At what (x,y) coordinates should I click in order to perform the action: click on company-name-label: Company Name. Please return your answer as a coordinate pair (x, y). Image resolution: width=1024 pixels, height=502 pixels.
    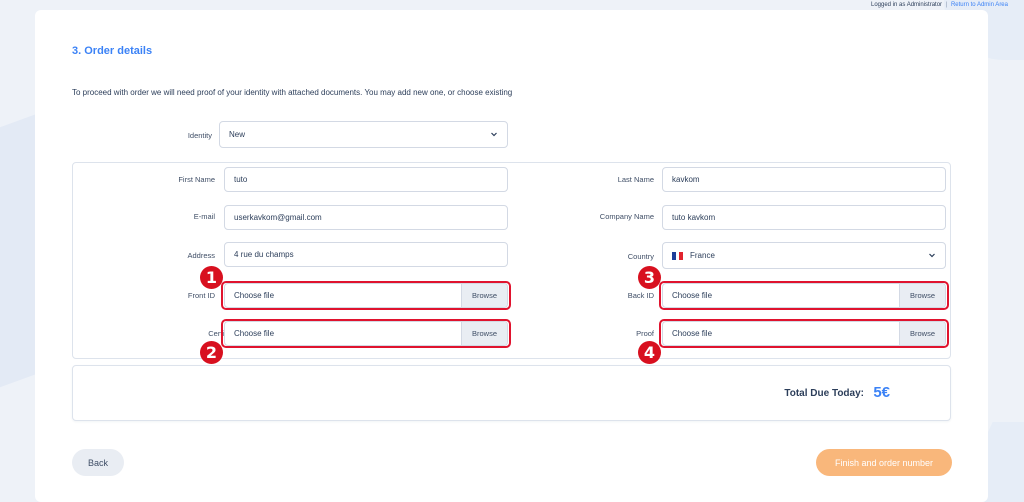
    Looking at the image, I should click on (626, 216).